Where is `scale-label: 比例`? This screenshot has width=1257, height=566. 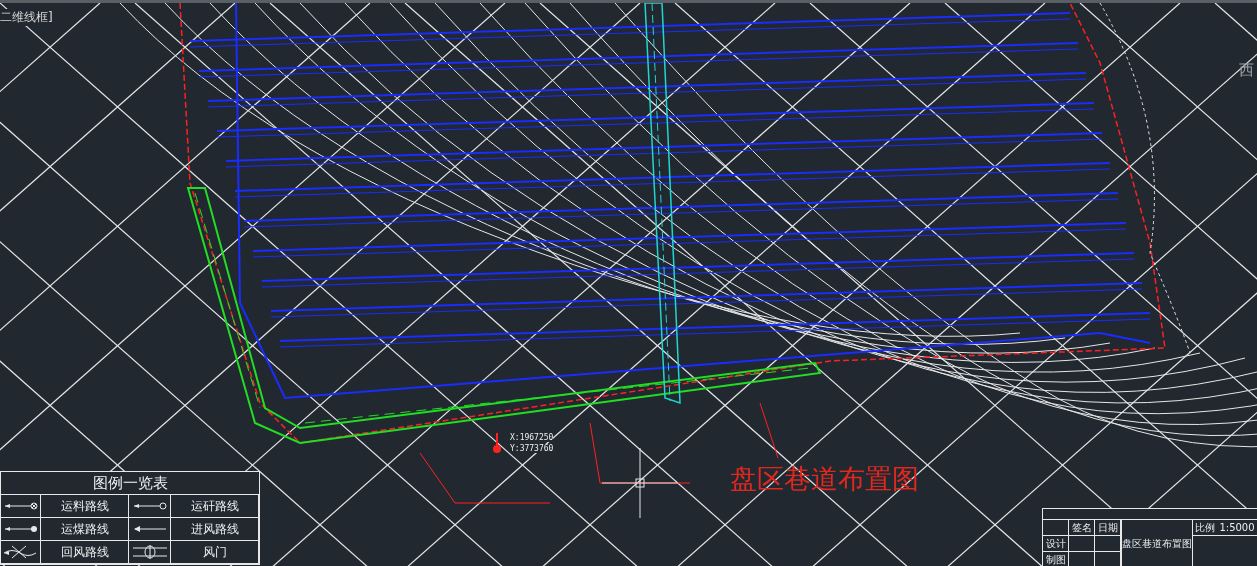
scale-label: 比例 is located at coordinates (1205, 528).